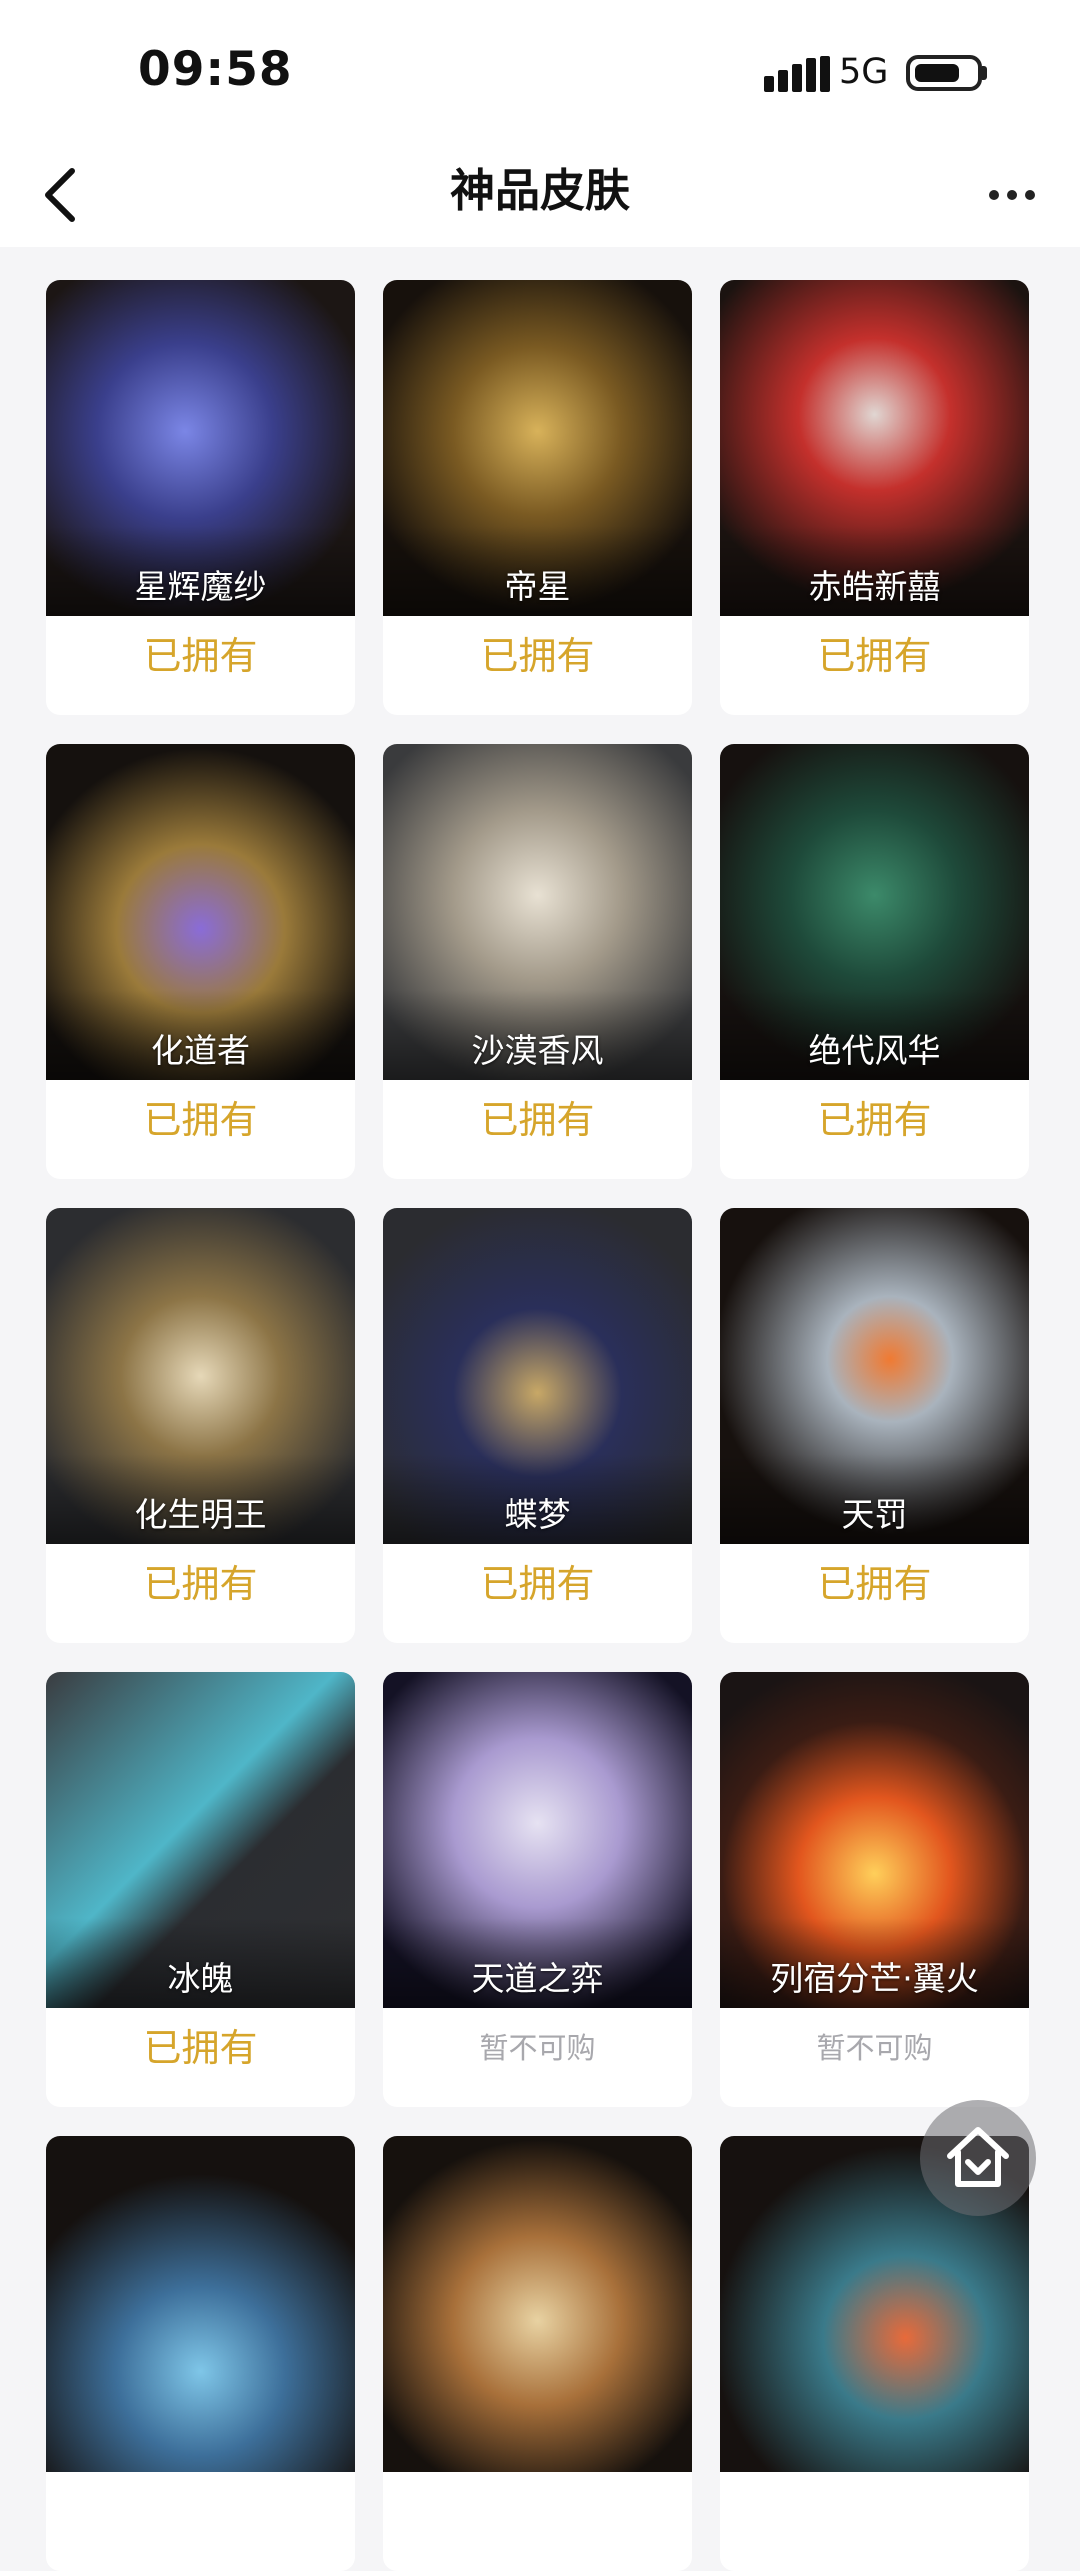  I want to click on chevron-left-icon, so click(60, 195).